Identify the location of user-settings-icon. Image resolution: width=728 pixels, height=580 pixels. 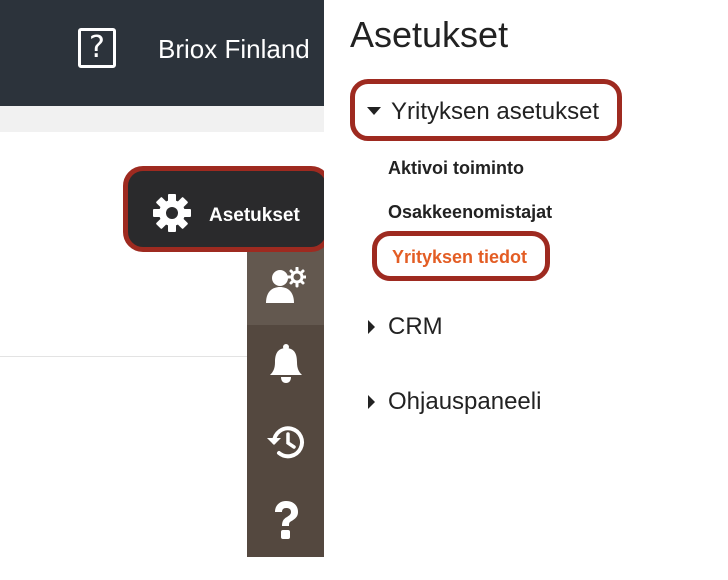
(285, 285).